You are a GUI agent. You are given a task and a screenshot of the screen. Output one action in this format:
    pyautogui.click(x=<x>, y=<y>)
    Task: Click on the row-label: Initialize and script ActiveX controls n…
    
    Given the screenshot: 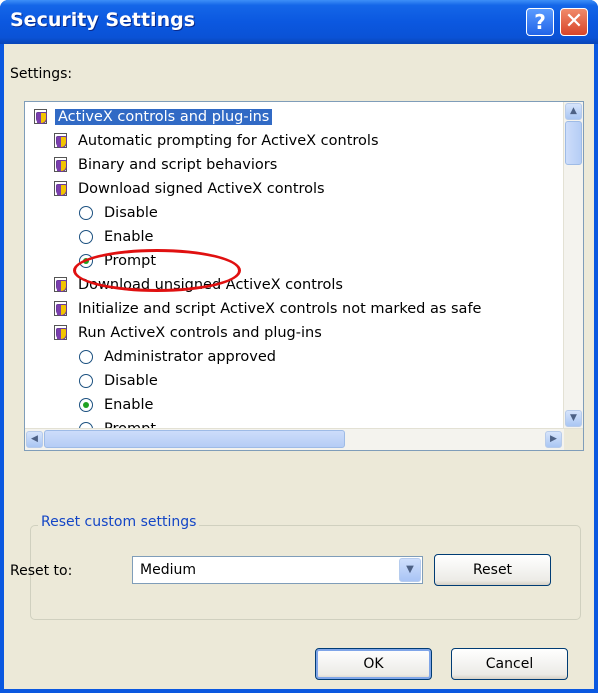 What is the action you would take?
    pyautogui.click(x=280, y=309)
    